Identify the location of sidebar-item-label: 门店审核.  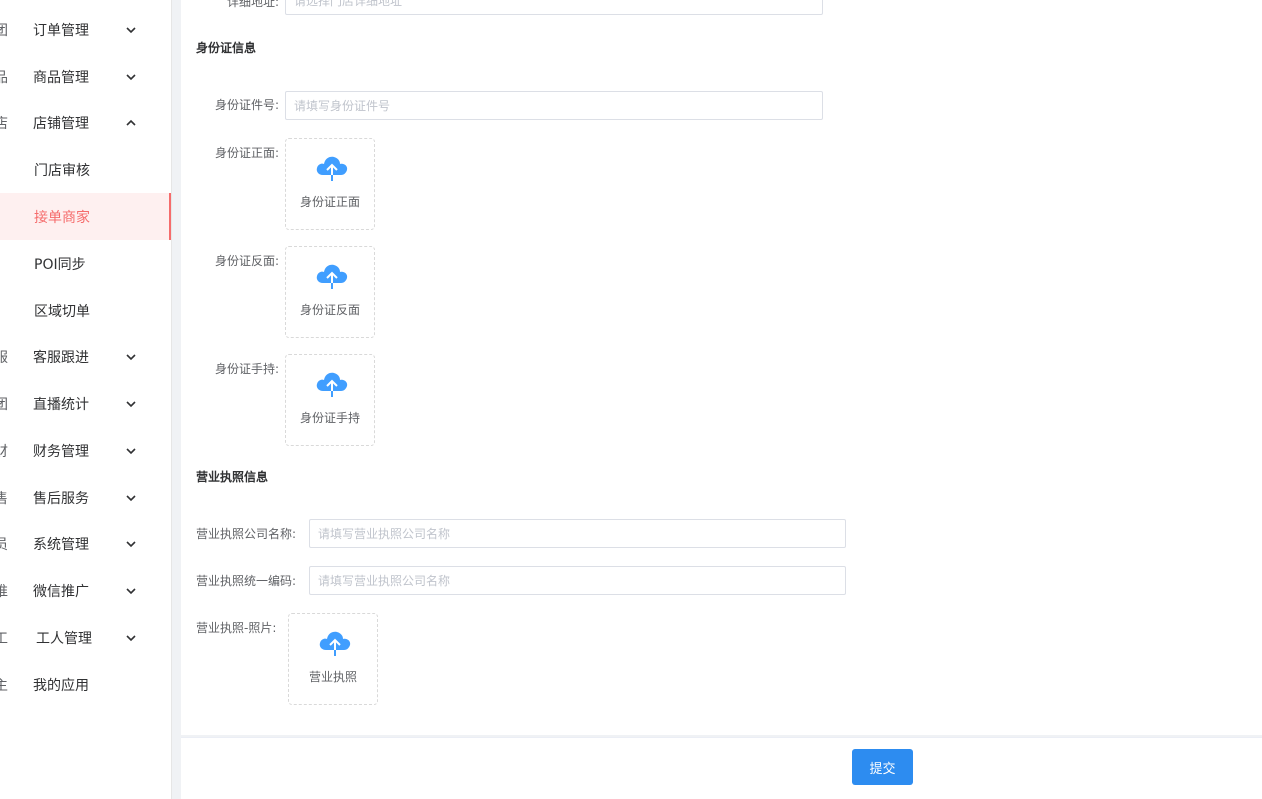
(62, 170).